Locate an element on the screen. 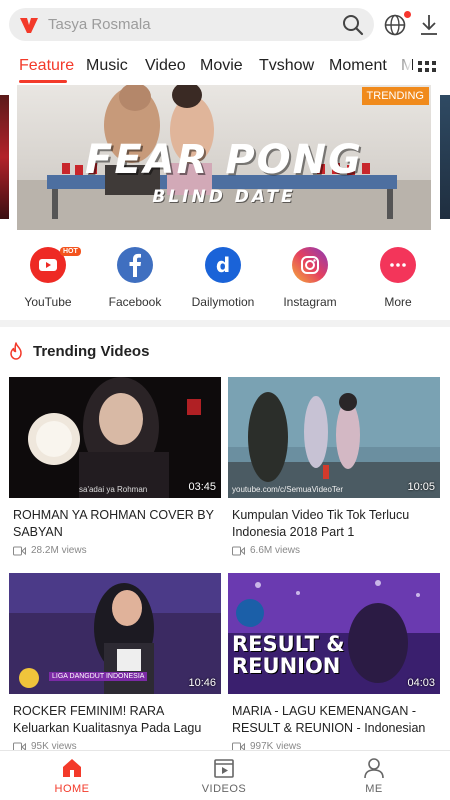 The image size is (450, 800). instagram-icon is located at coordinates (310, 265).